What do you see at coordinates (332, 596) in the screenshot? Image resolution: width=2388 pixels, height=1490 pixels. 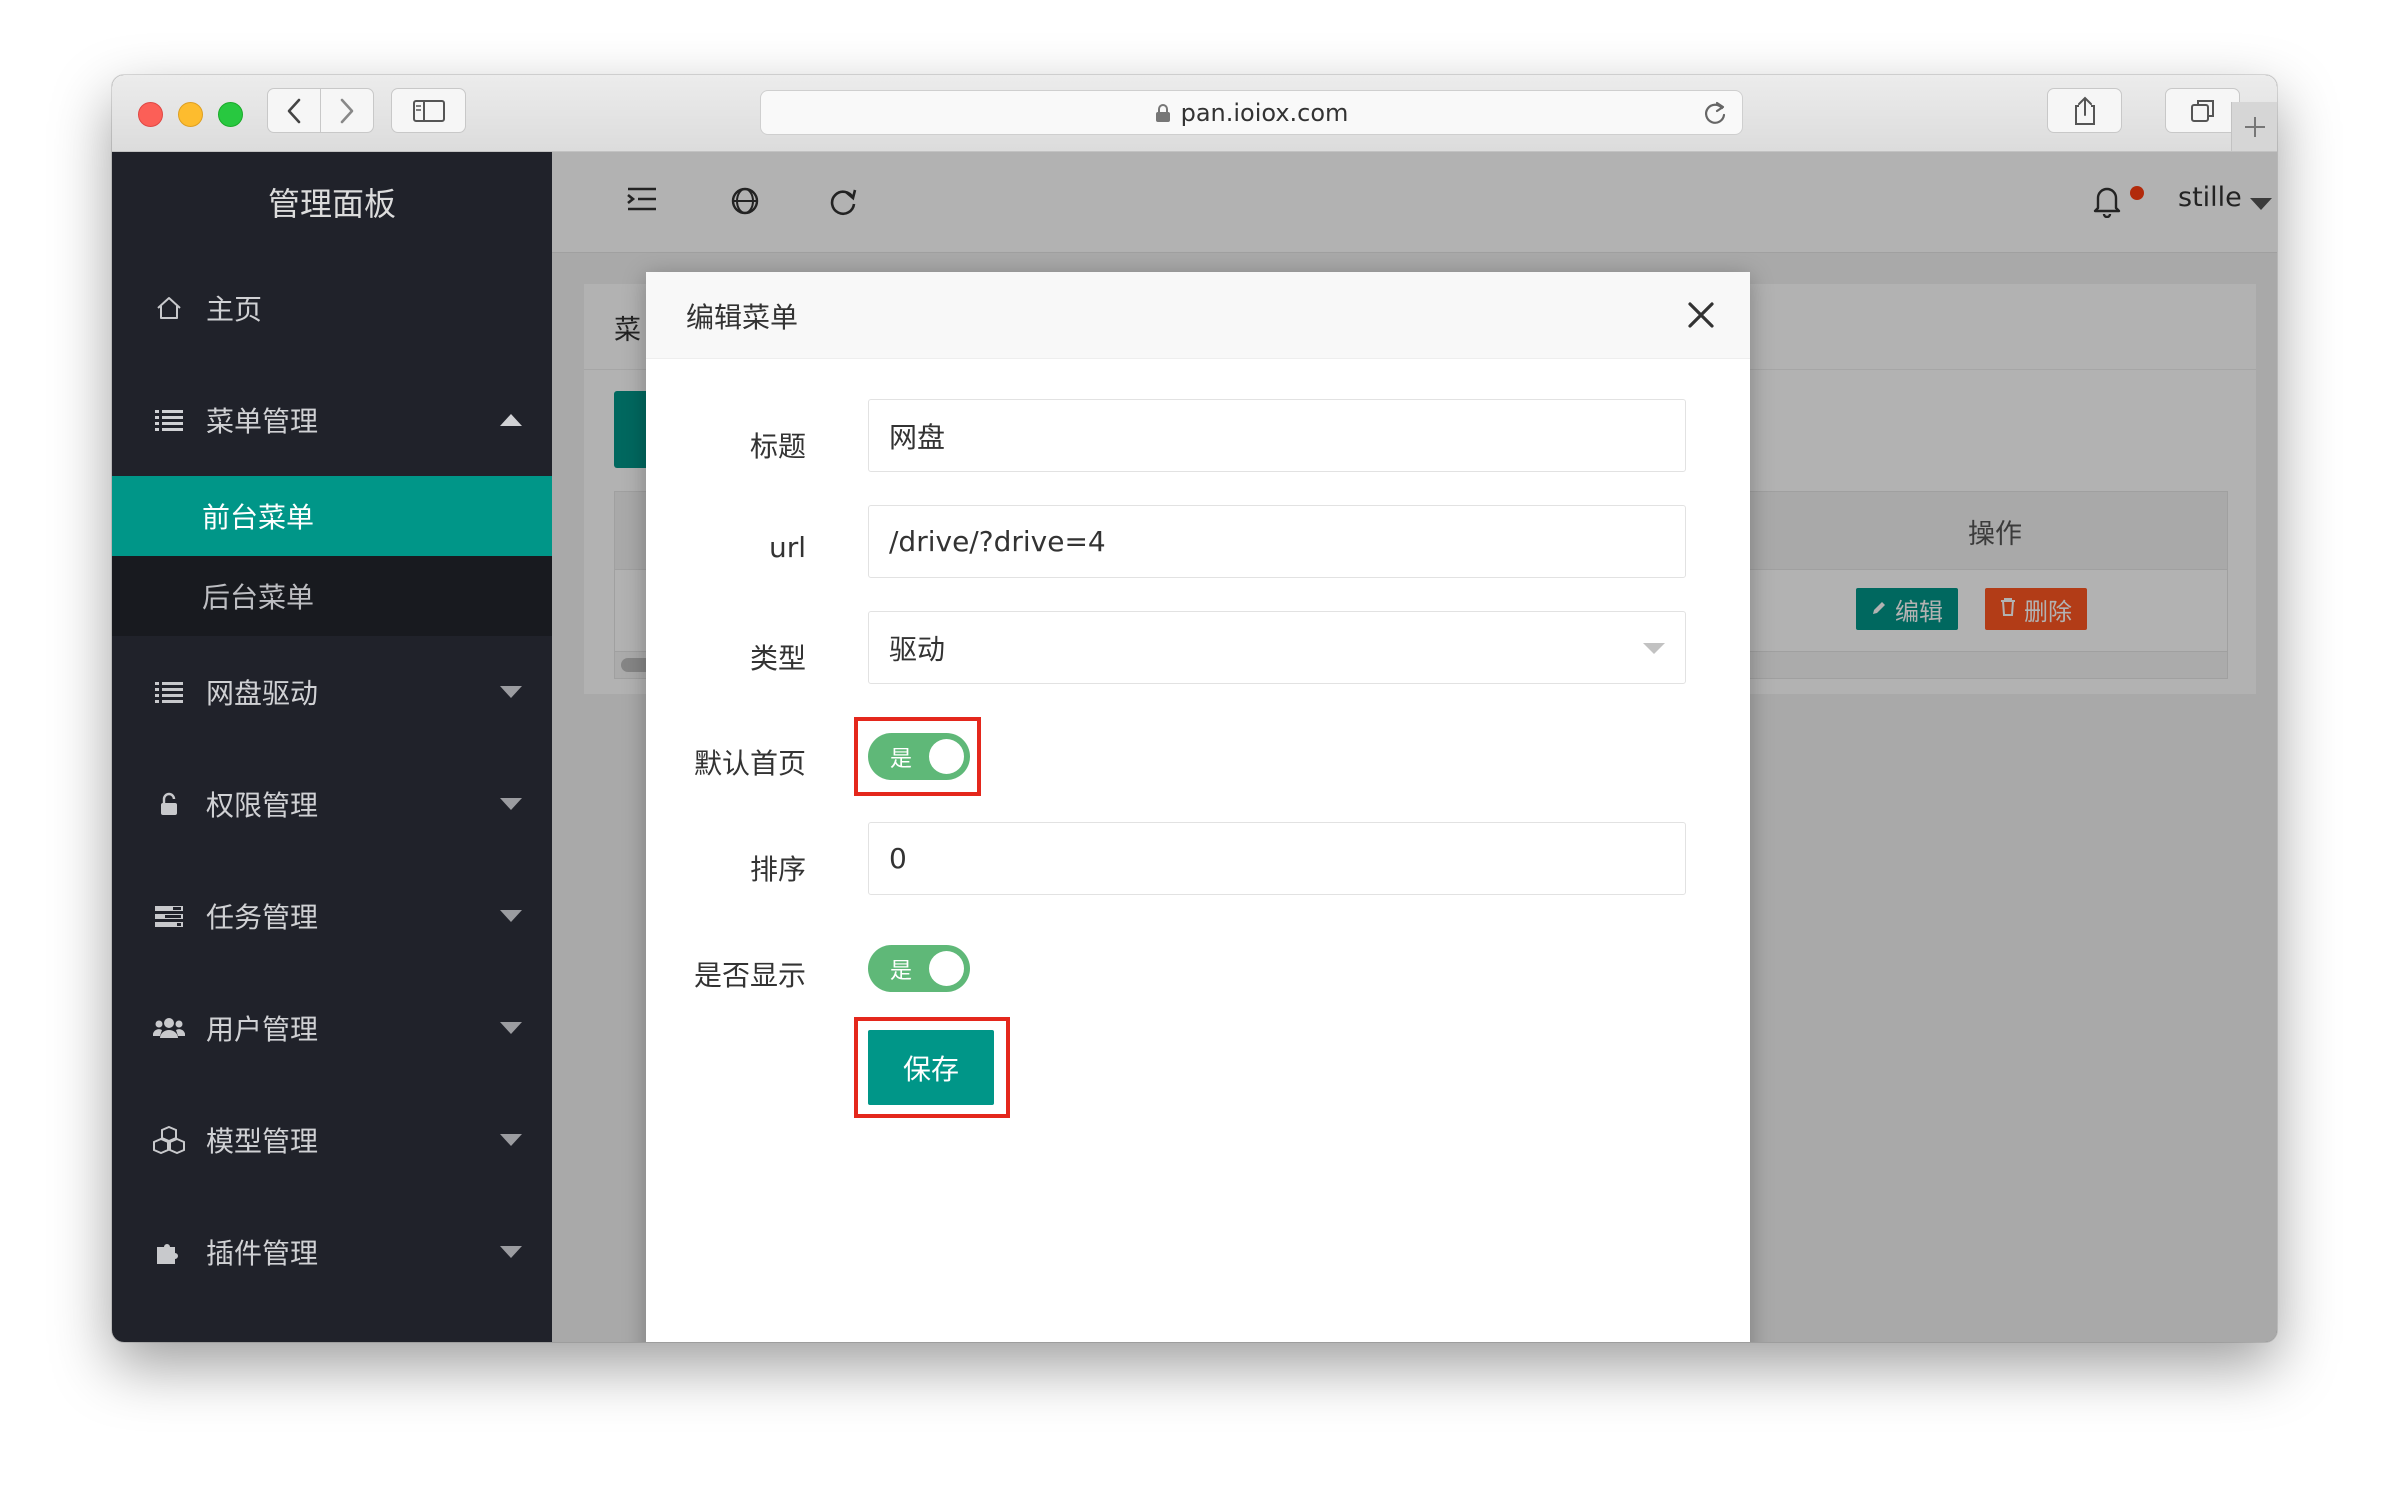 I see `sidebar-subitem-backend-menu: 后台菜单` at bounding box center [332, 596].